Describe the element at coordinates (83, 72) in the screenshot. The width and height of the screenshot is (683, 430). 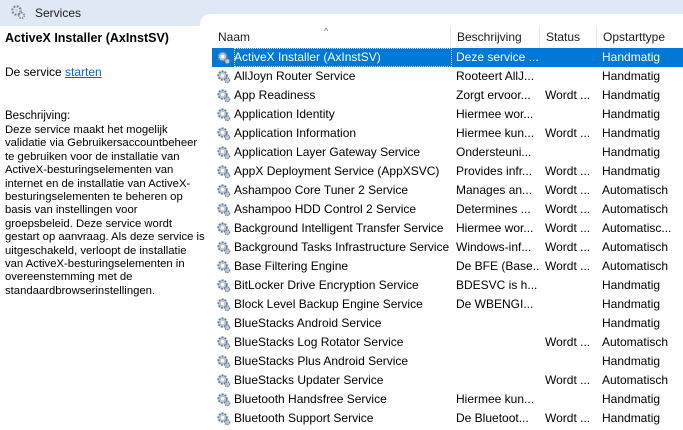
I see `start-service-link: starten` at that location.